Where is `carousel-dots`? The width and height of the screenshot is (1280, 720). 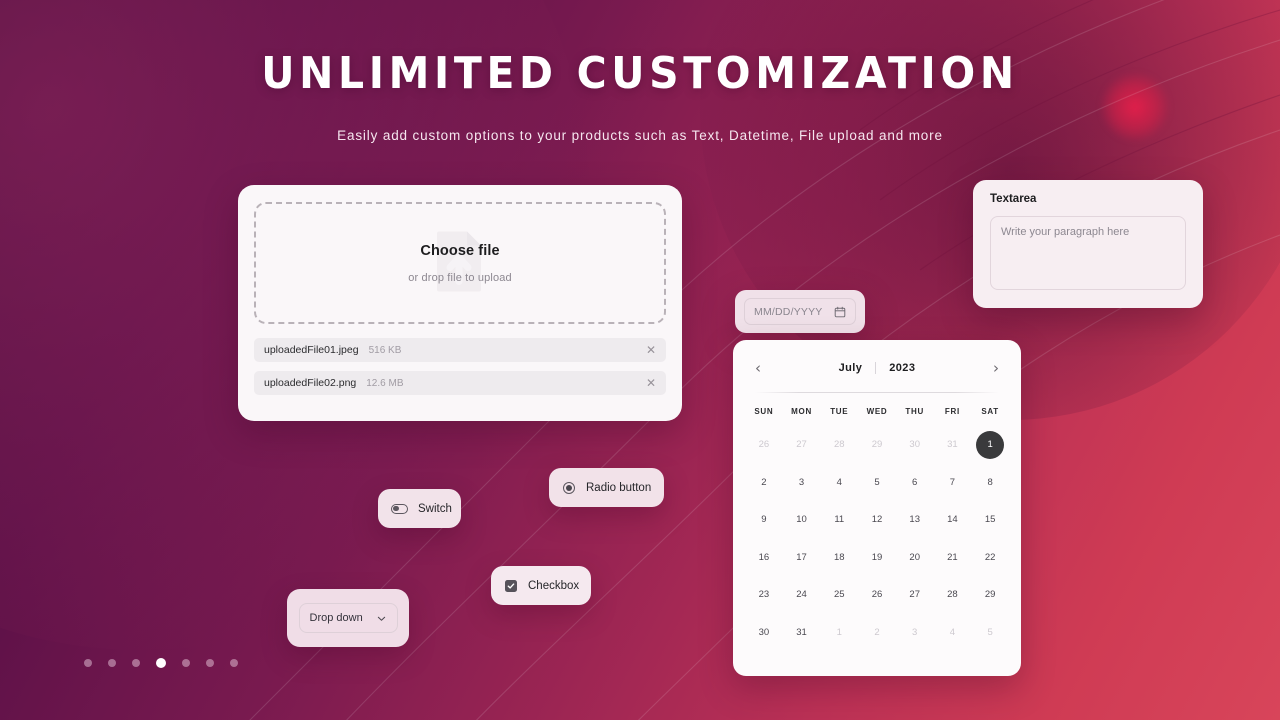 carousel-dots is located at coordinates (161, 663).